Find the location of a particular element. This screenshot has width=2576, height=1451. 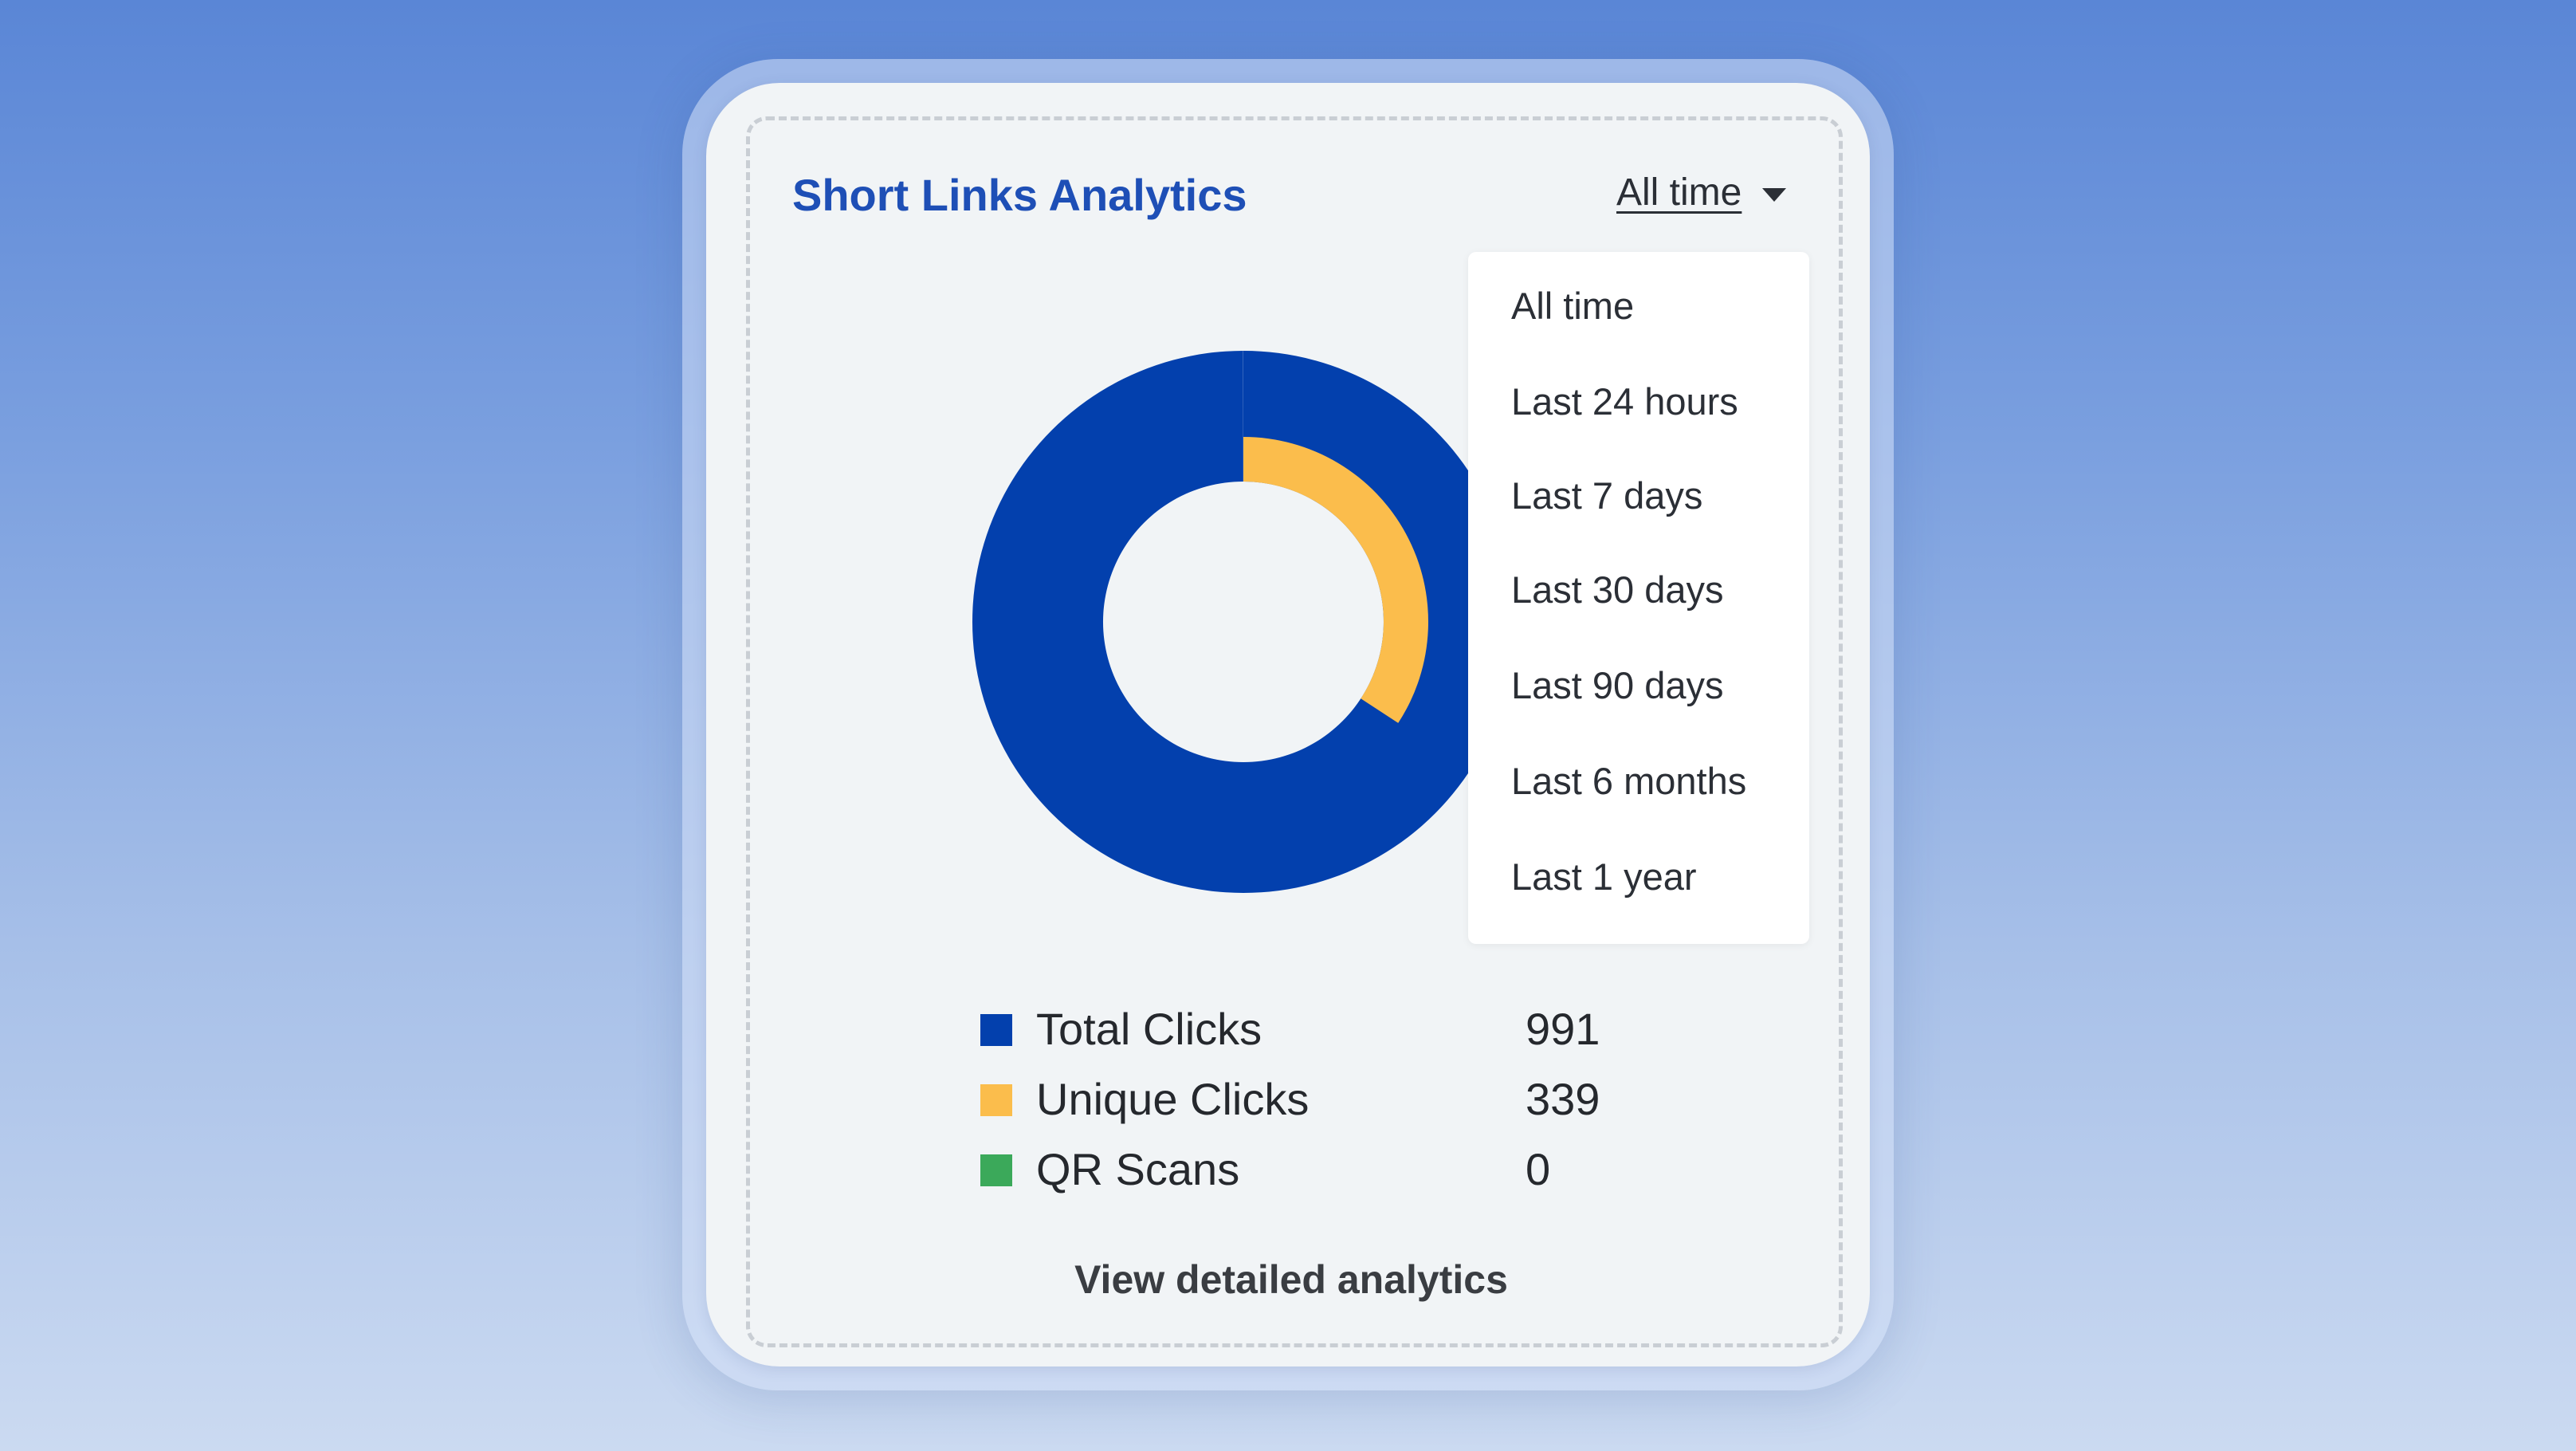

donut-chart is located at coordinates (1243, 622).